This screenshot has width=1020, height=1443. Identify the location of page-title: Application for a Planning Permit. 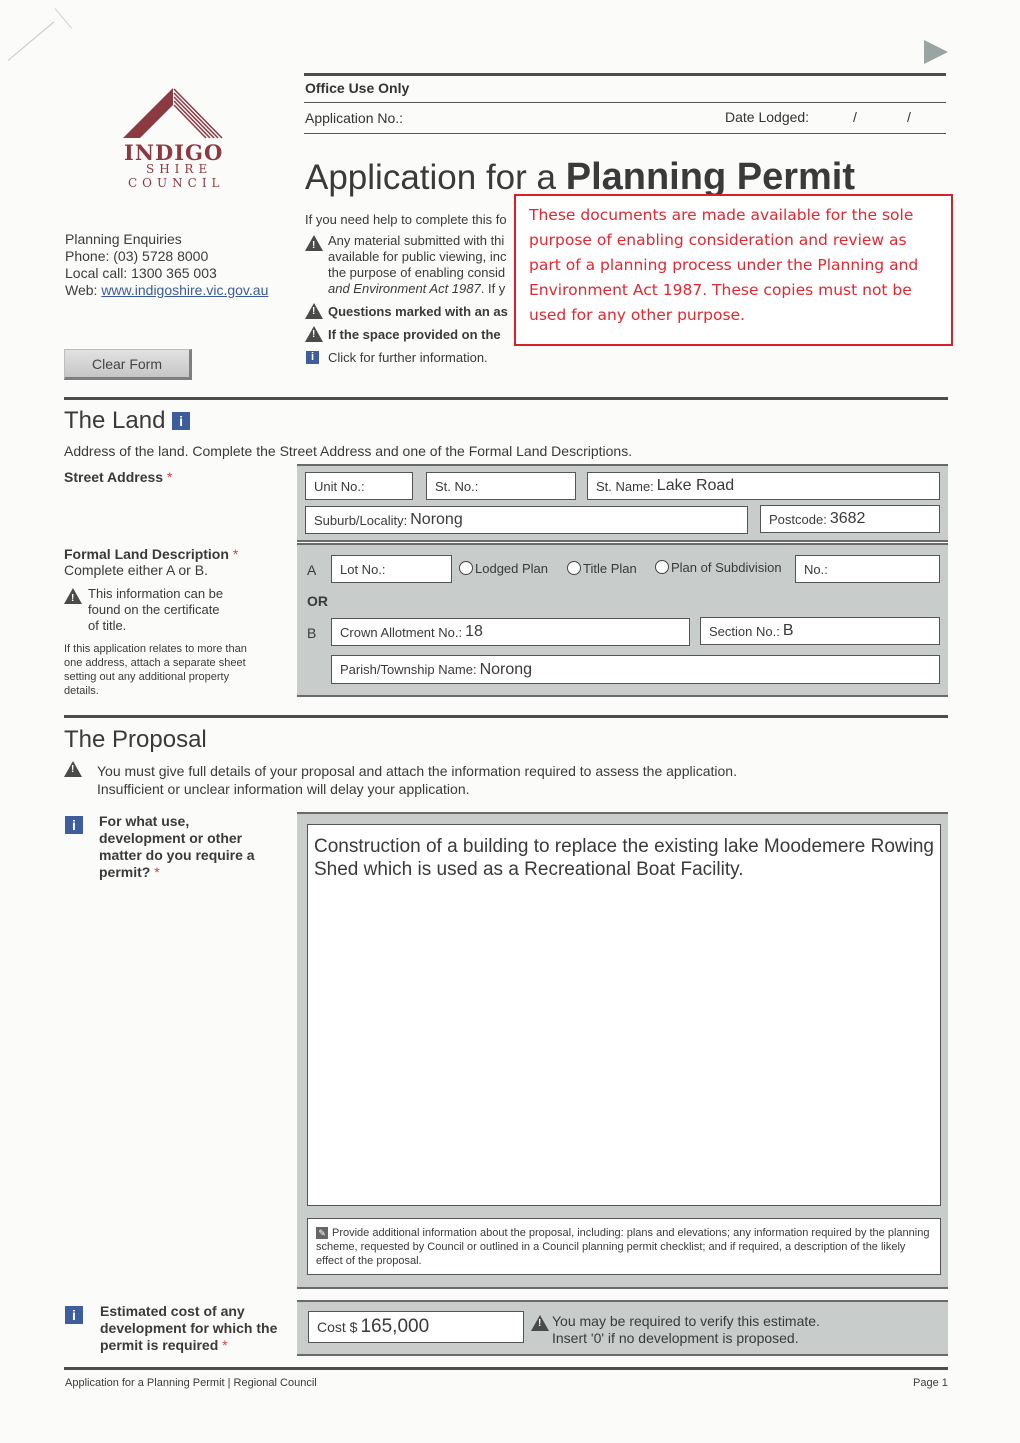
(580, 177).